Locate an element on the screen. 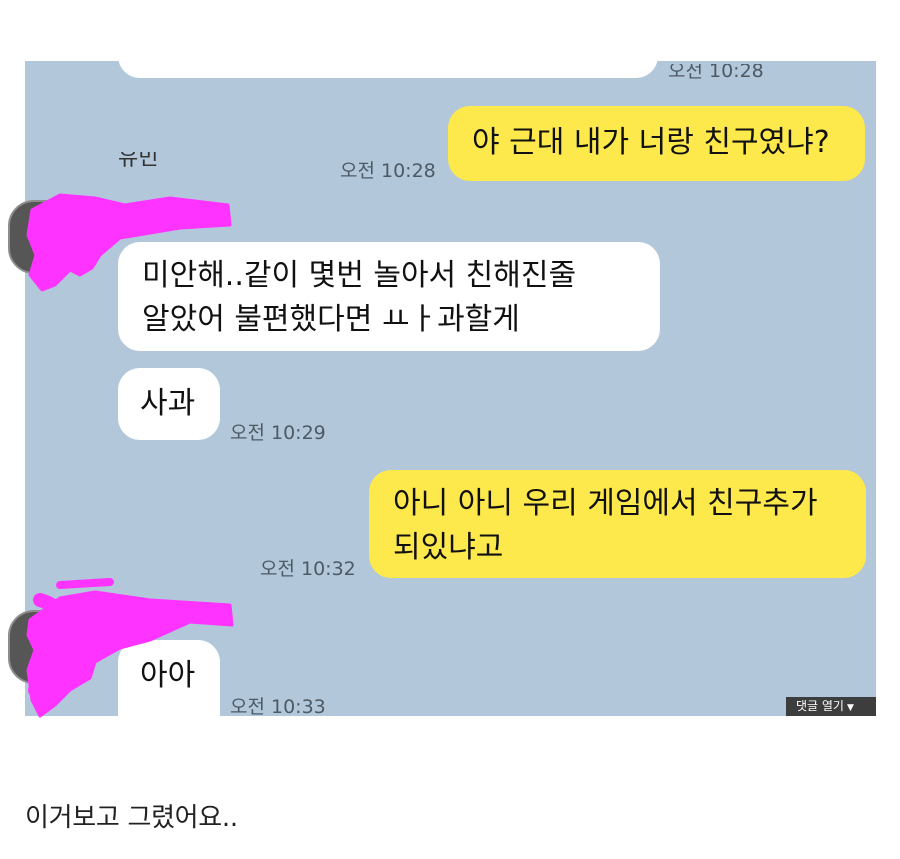 This screenshot has width=900, height=859. post-caption: 이거보고 그렸어요.. is located at coordinates (131, 818).